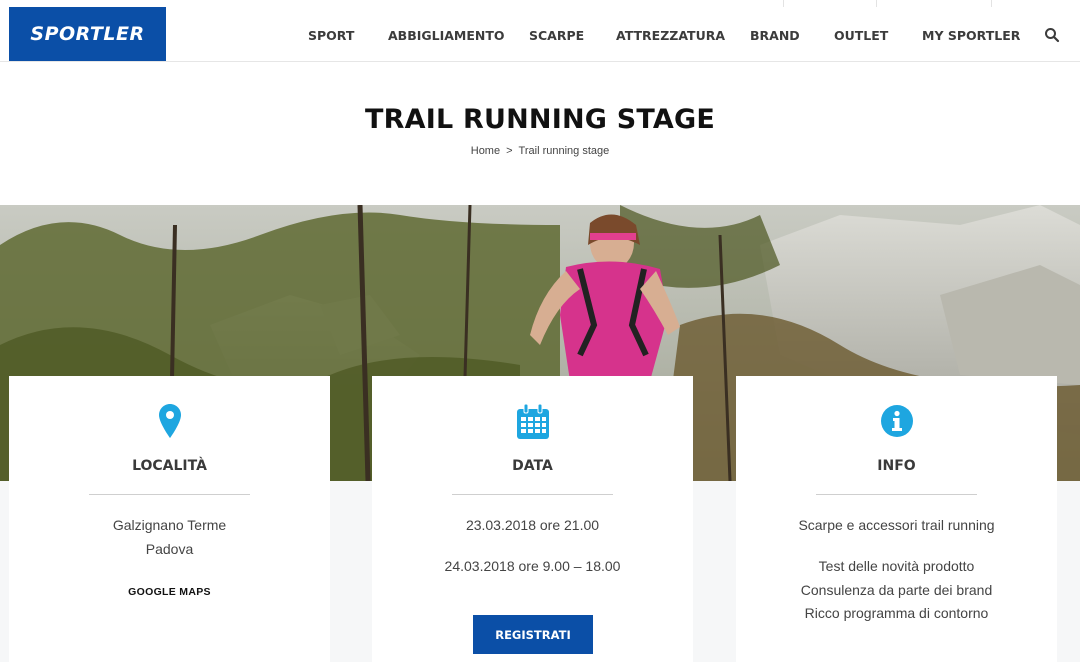 The width and height of the screenshot is (1080, 662). Describe the element at coordinates (556, 35) in the screenshot. I see `nav-item-scarpe: SCARPE` at that location.